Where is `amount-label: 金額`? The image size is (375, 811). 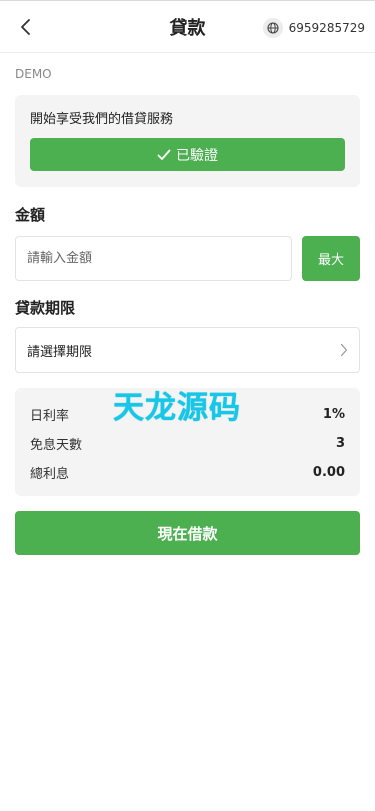
amount-label: 金額 is located at coordinates (30, 215).